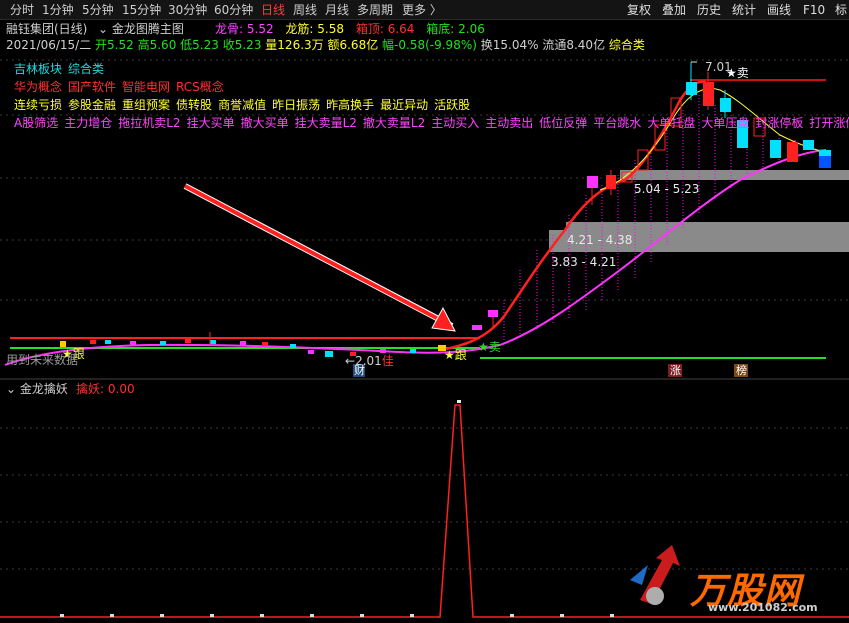 This screenshot has height=623, width=849. Describe the element at coordinates (90, 389) in the screenshot. I see `qinyao-label: 擒妖:` at that location.